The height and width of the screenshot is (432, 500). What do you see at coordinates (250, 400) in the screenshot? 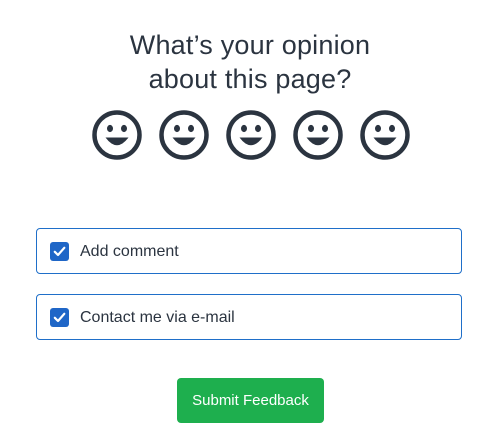
I see `submit-feedback-button: Submit Feedback` at bounding box center [250, 400].